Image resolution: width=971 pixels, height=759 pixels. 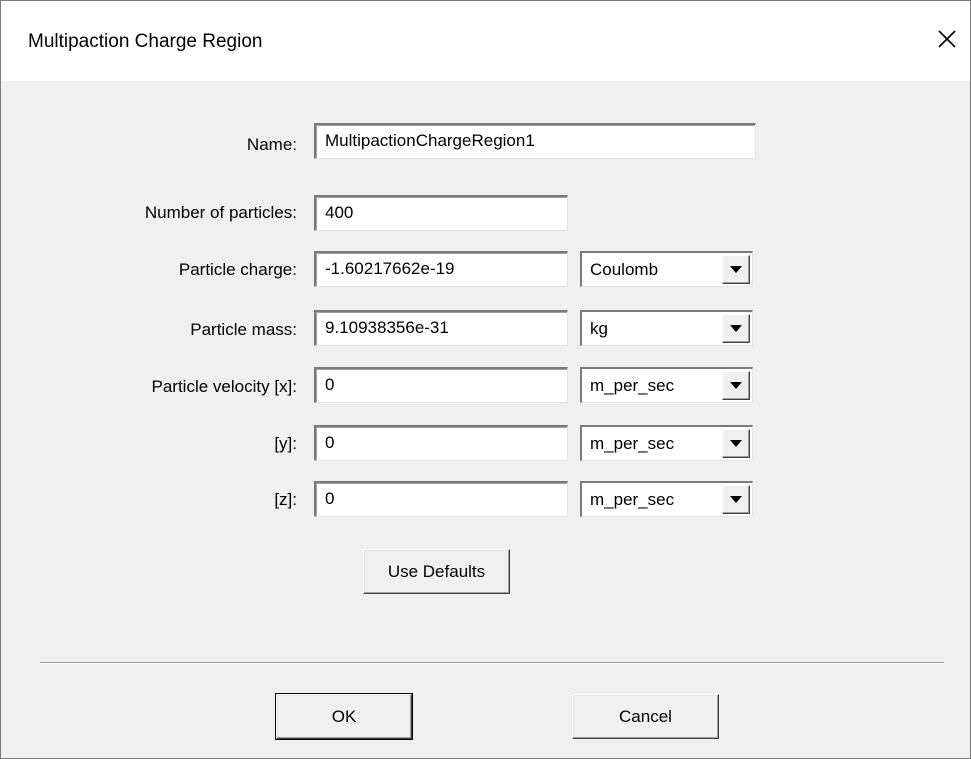 What do you see at coordinates (145, 41) in the screenshot?
I see `dialog-title: Multipaction Charge Region` at bounding box center [145, 41].